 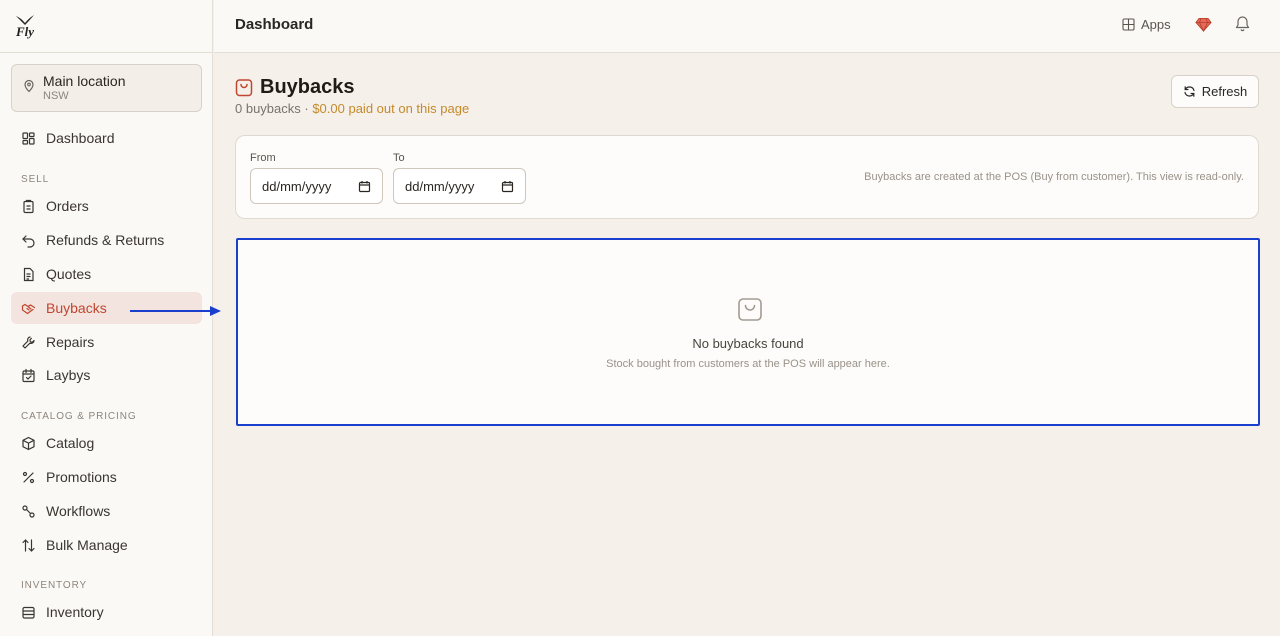 I want to click on sidebar-item-orders: Orders, so click(x=106, y=206).